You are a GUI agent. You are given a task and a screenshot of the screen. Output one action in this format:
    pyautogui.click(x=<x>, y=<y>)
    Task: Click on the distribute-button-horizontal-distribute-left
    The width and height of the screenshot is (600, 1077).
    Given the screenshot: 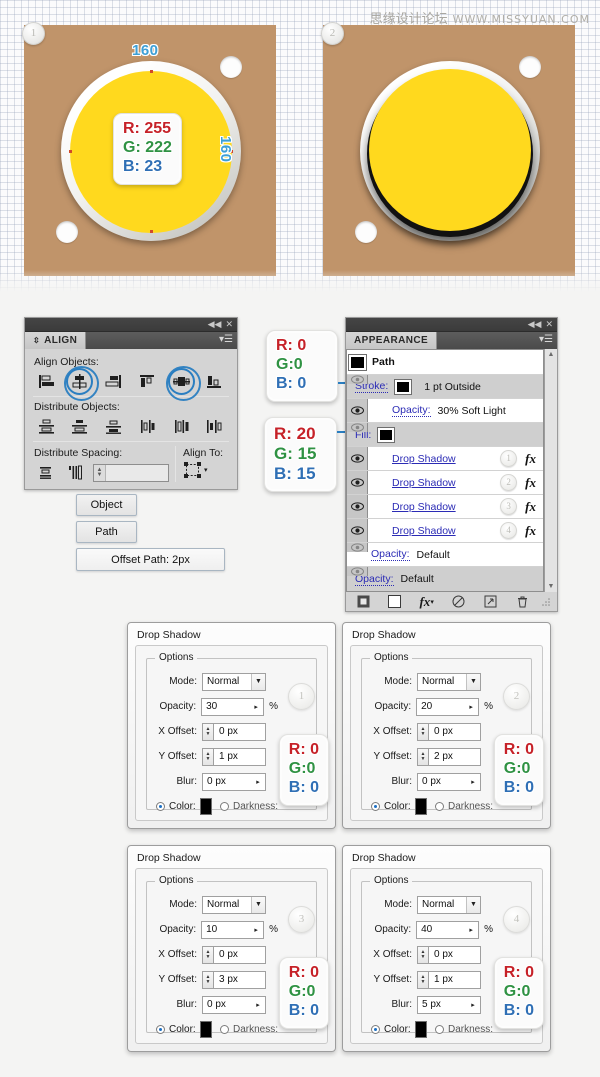 What is the action you would take?
    pyautogui.click(x=147, y=426)
    